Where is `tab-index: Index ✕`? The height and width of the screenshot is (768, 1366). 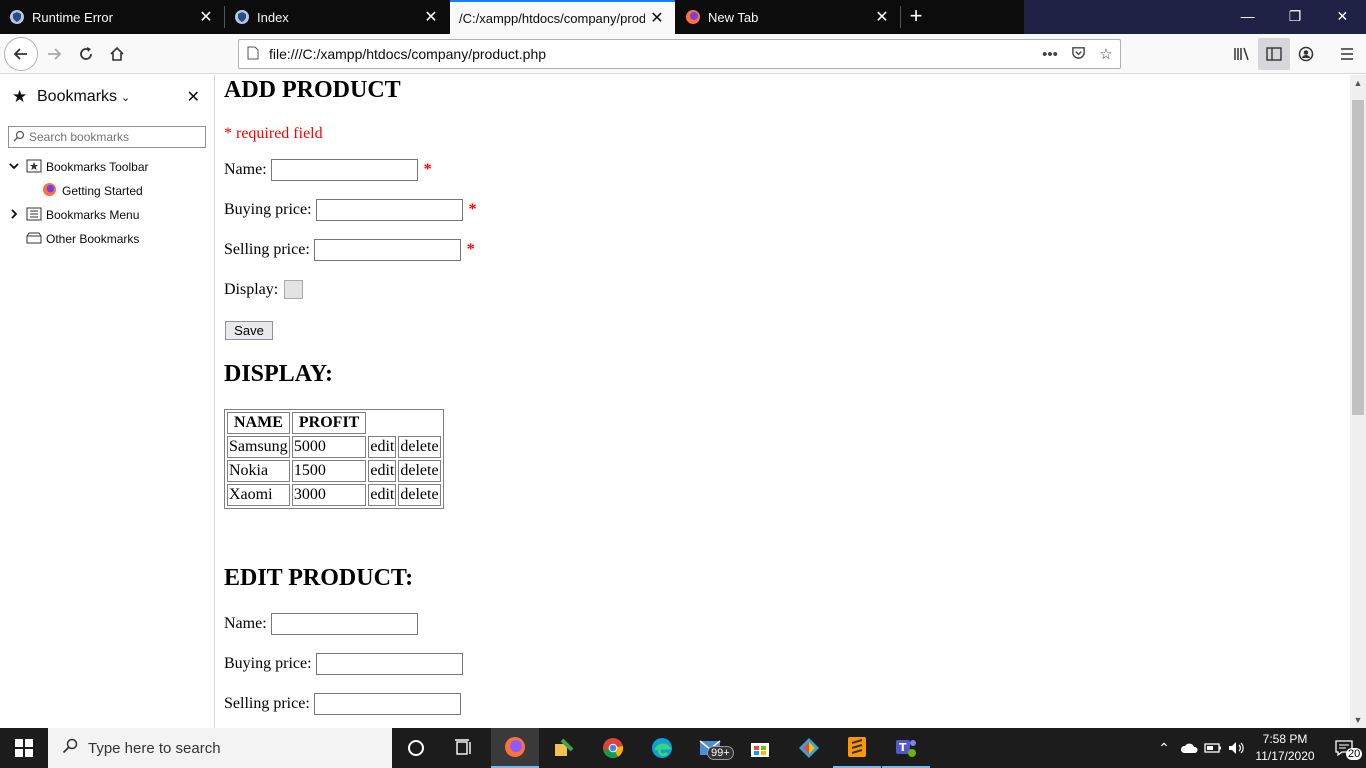 tab-index: Index ✕ is located at coordinates (337, 17).